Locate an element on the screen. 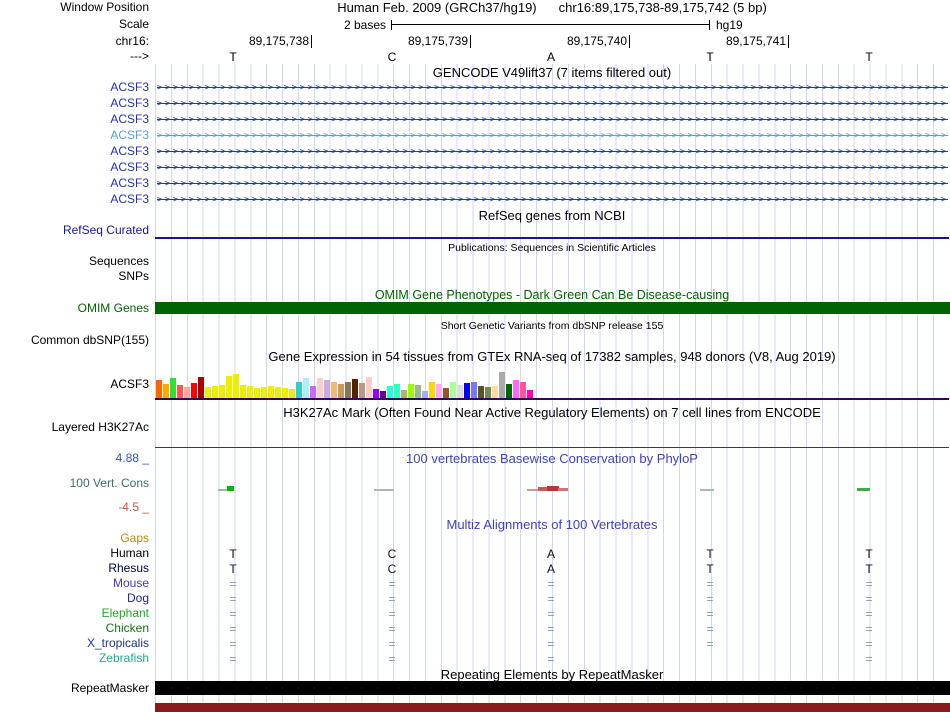  multiz-species-label: Zebrafish is located at coordinates (76, 658).